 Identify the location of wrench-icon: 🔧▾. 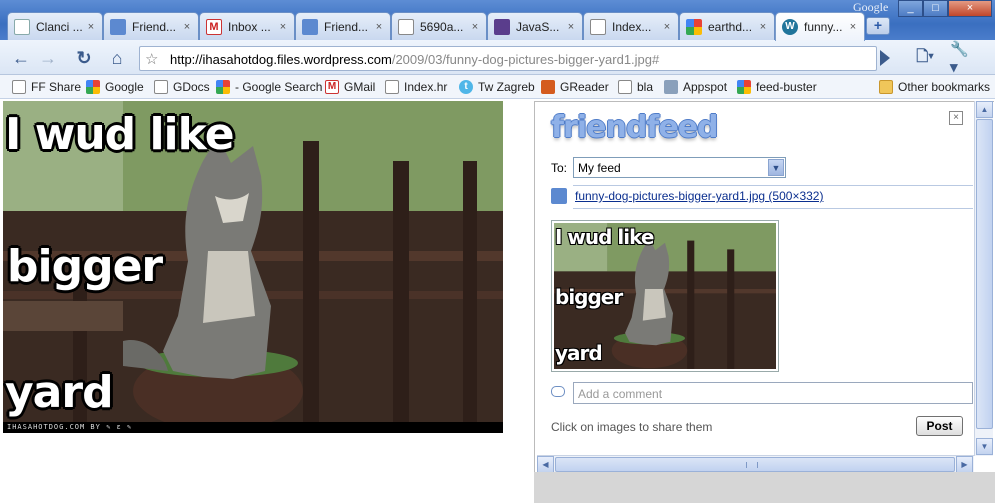
(959, 58).